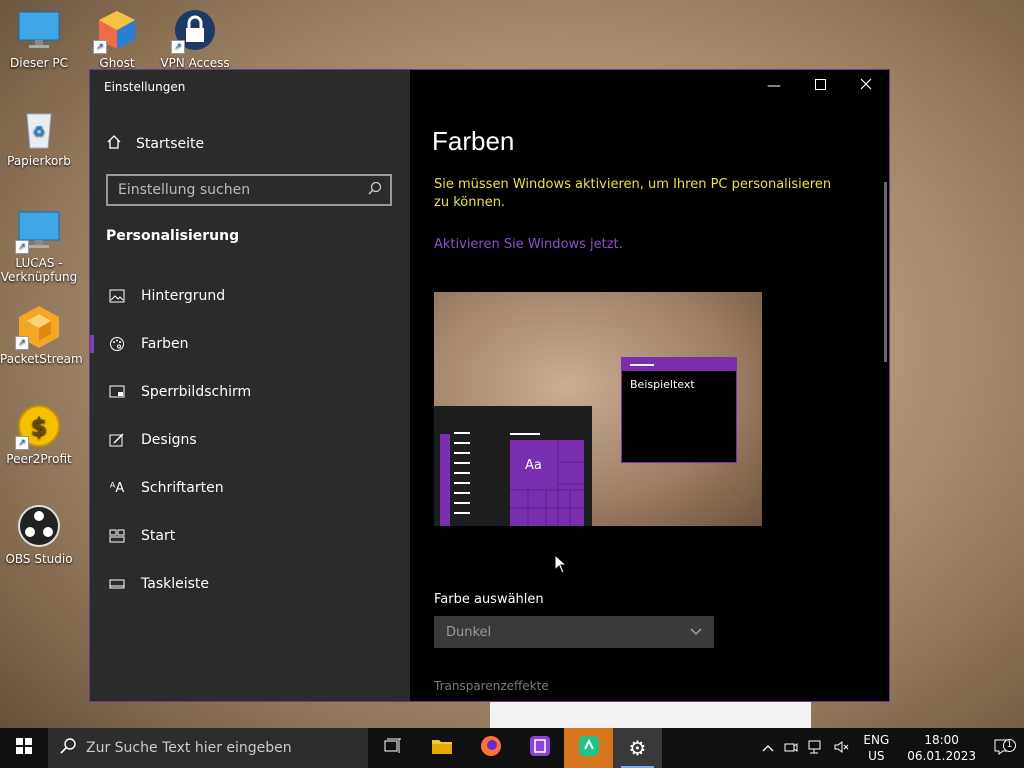  What do you see at coordinates (250, 296) in the screenshot?
I see `sidebar-item-background: Hintergrund` at bounding box center [250, 296].